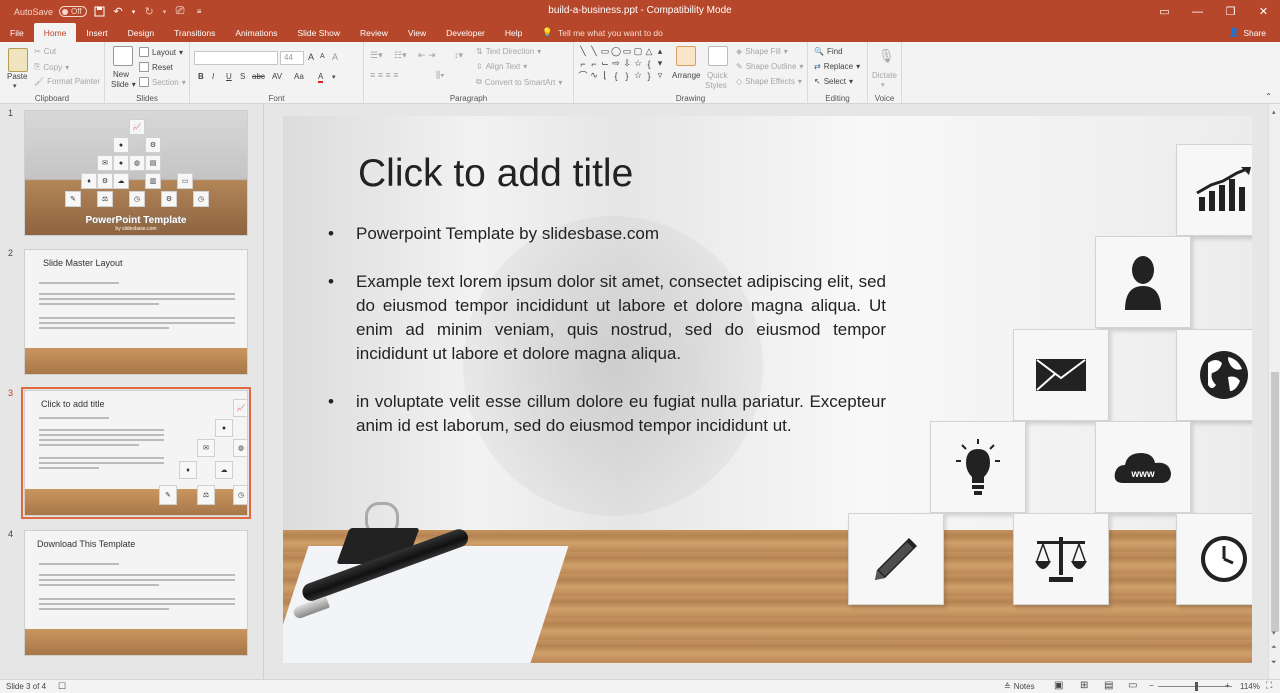  I want to click on arrow-shape-icon: ⇩, so click(627, 63).